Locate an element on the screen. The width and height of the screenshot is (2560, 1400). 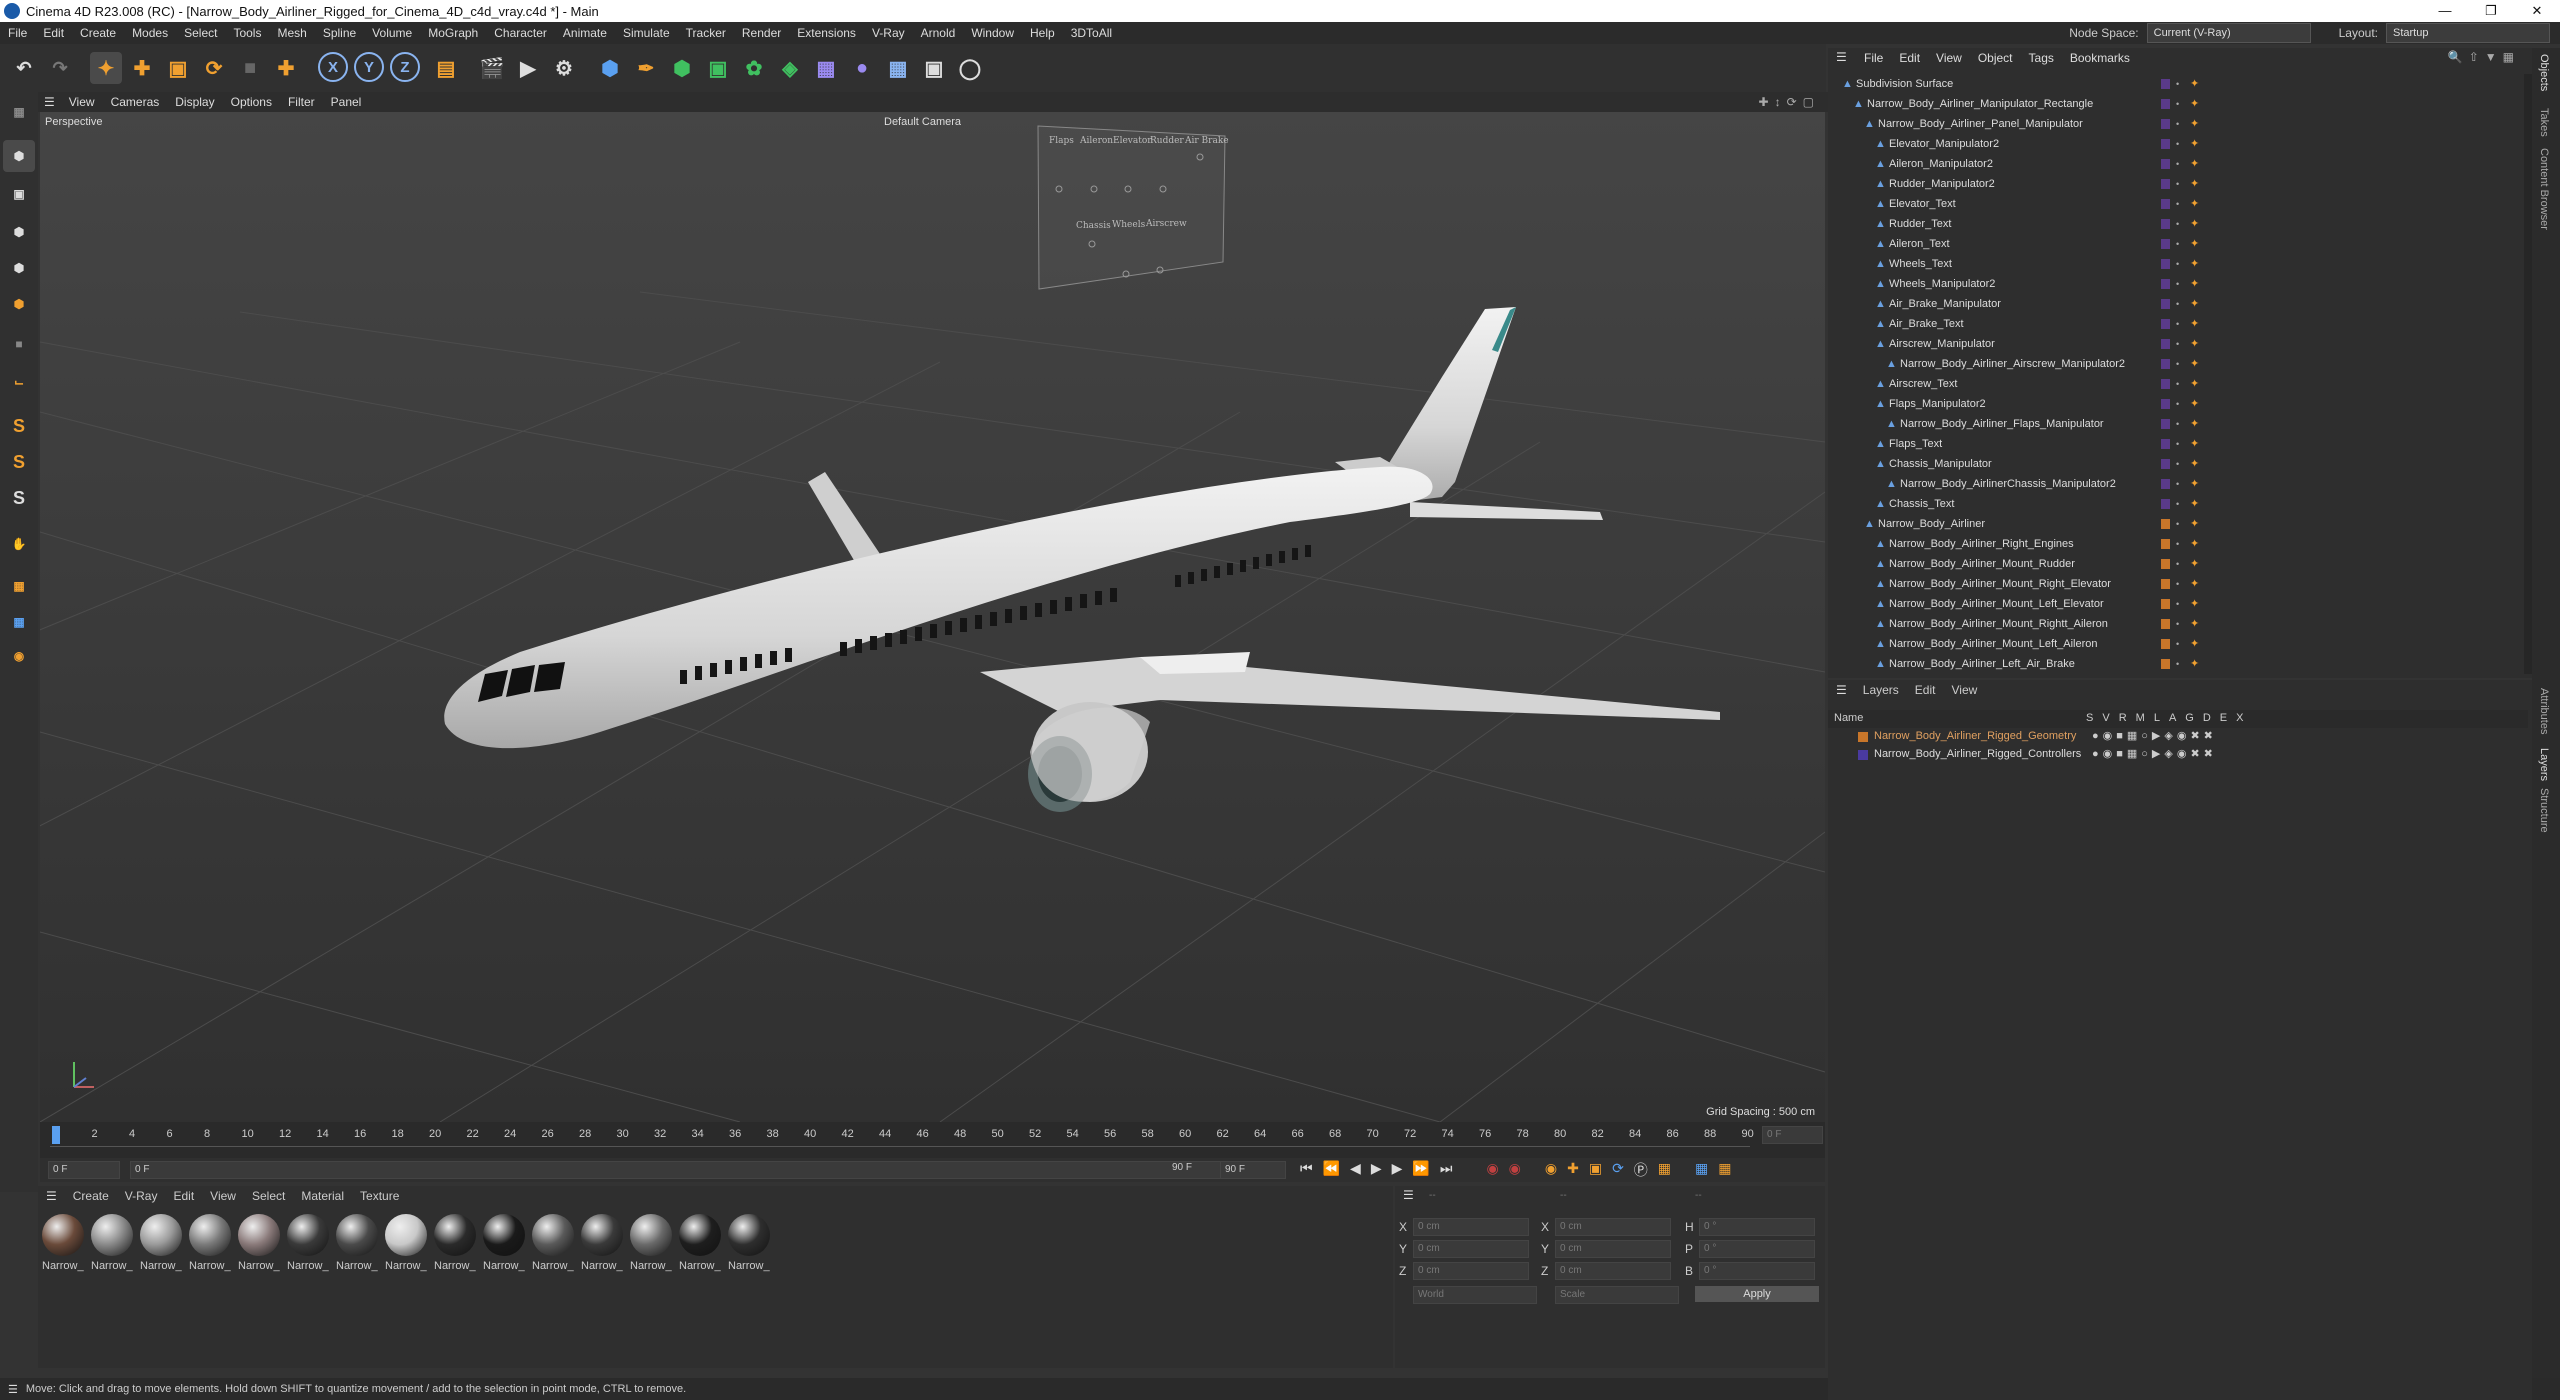
previous-frame-icon: ◀ is located at coordinates (1355, 1170).